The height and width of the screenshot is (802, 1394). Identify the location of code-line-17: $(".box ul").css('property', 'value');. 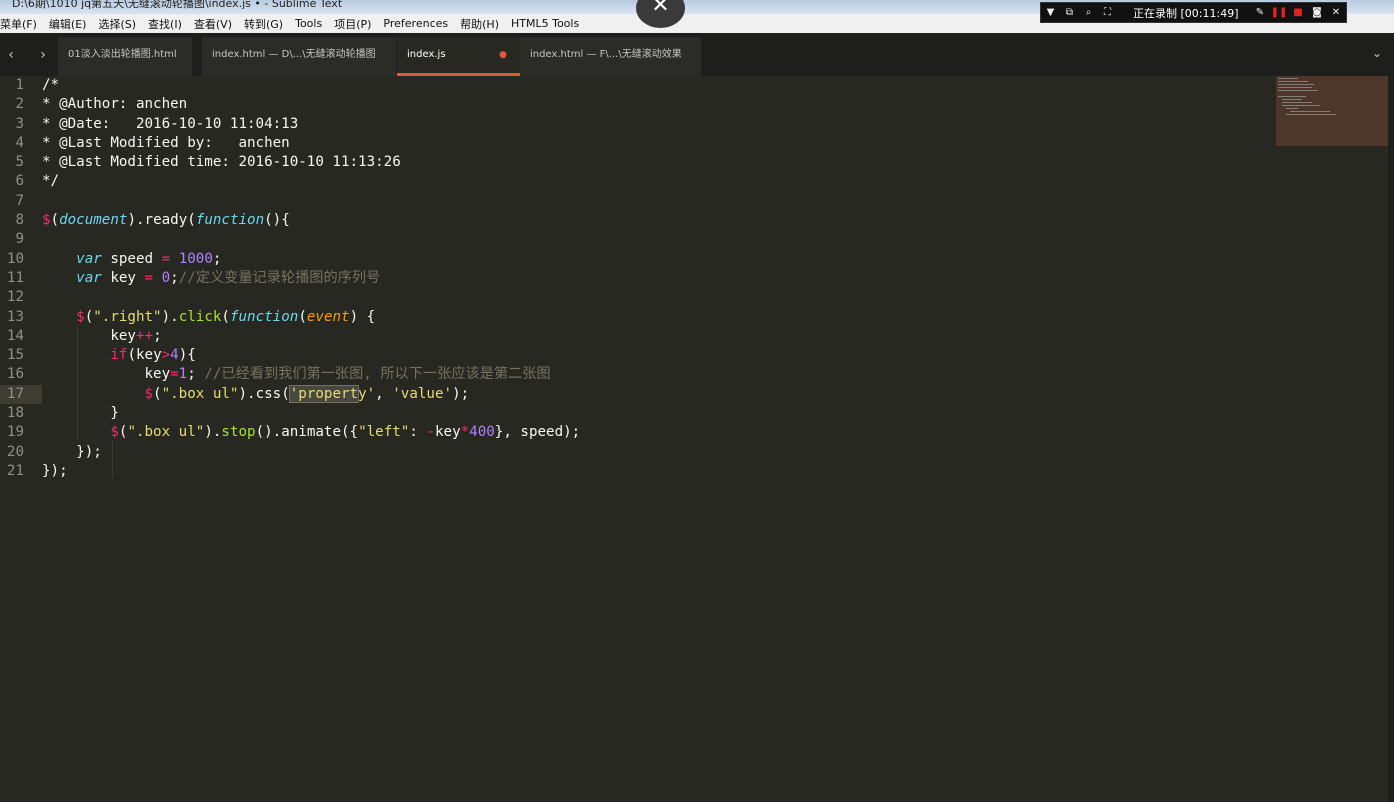
(307, 393).